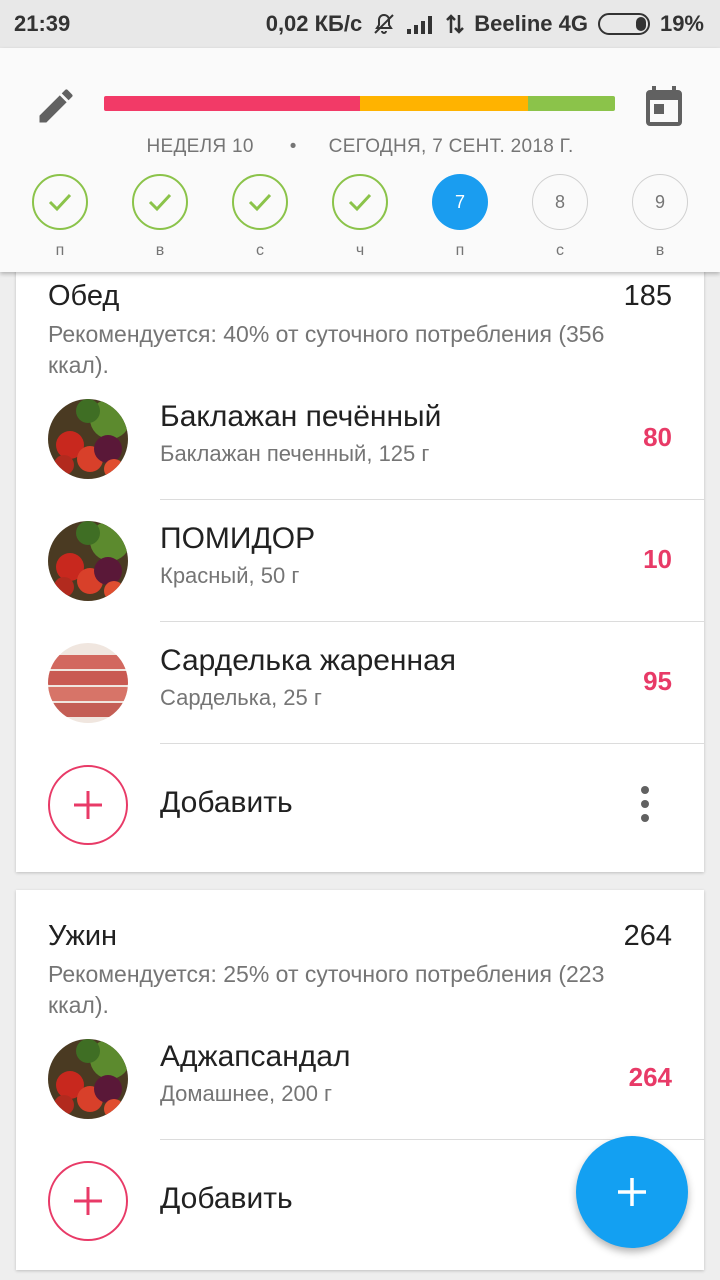 This screenshot has height=1280, width=720. What do you see at coordinates (360, 683) in the screenshot?
I see `food-item: Сарделька жаренная Сарделька, 25 г 95` at bounding box center [360, 683].